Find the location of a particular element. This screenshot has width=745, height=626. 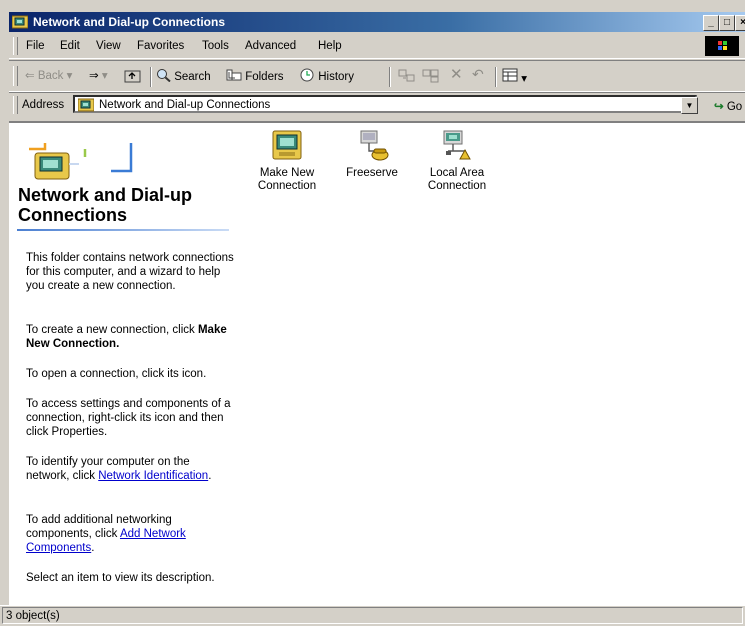

search-label: Search is located at coordinates (192, 77).